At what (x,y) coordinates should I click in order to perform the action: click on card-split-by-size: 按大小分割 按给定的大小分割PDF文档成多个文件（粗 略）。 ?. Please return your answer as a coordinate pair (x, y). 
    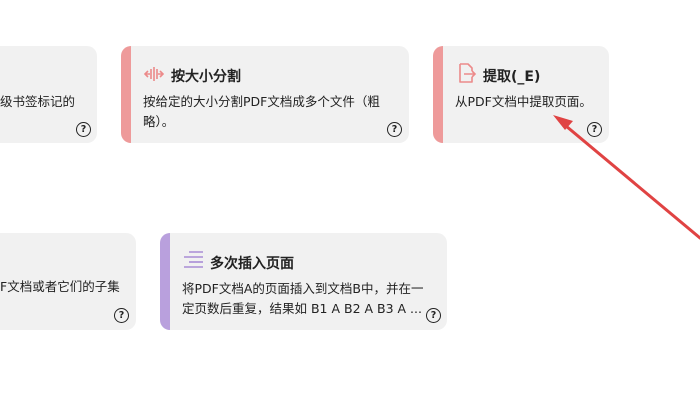
    Looking at the image, I should click on (265, 94).